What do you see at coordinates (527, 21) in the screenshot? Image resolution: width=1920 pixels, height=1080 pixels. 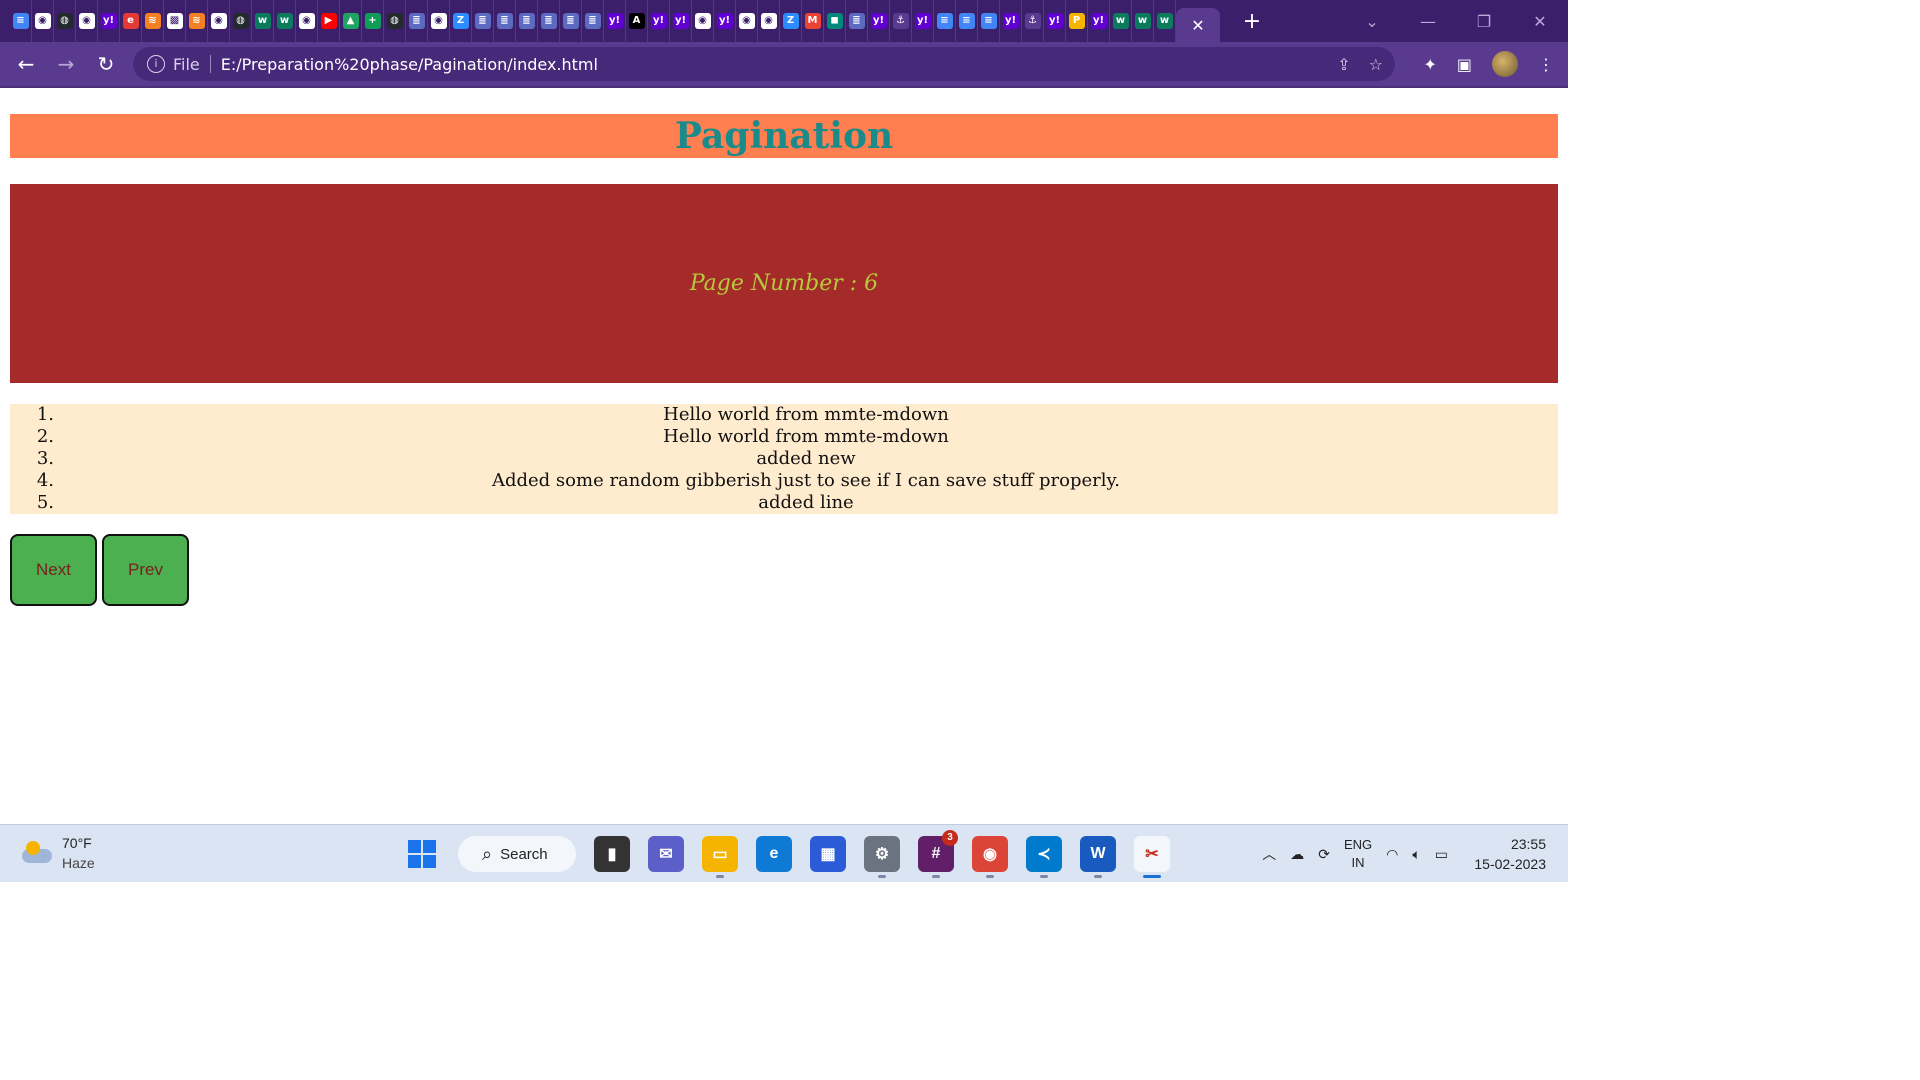 I see `tab-23: ≣` at bounding box center [527, 21].